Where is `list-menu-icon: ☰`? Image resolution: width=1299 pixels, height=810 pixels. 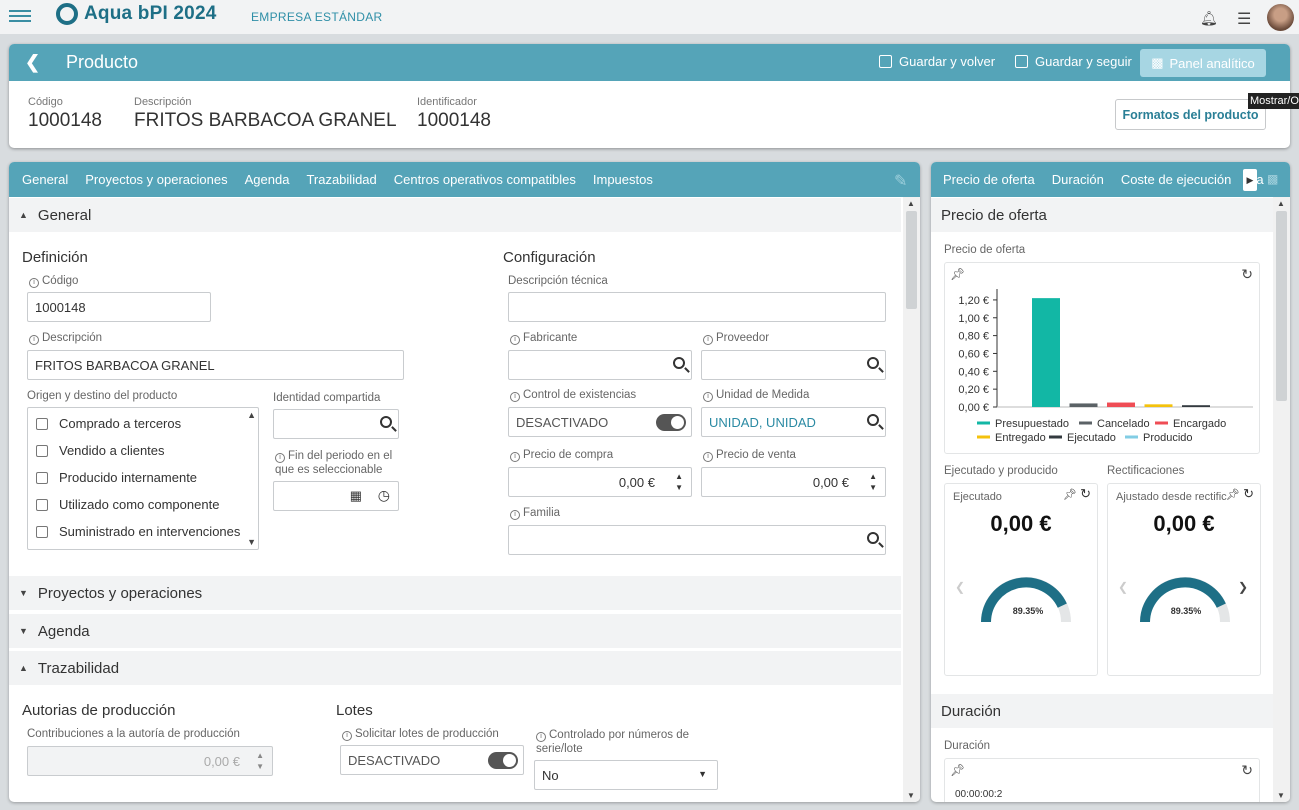
list-menu-icon: ☰ is located at coordinates (1244, 19).